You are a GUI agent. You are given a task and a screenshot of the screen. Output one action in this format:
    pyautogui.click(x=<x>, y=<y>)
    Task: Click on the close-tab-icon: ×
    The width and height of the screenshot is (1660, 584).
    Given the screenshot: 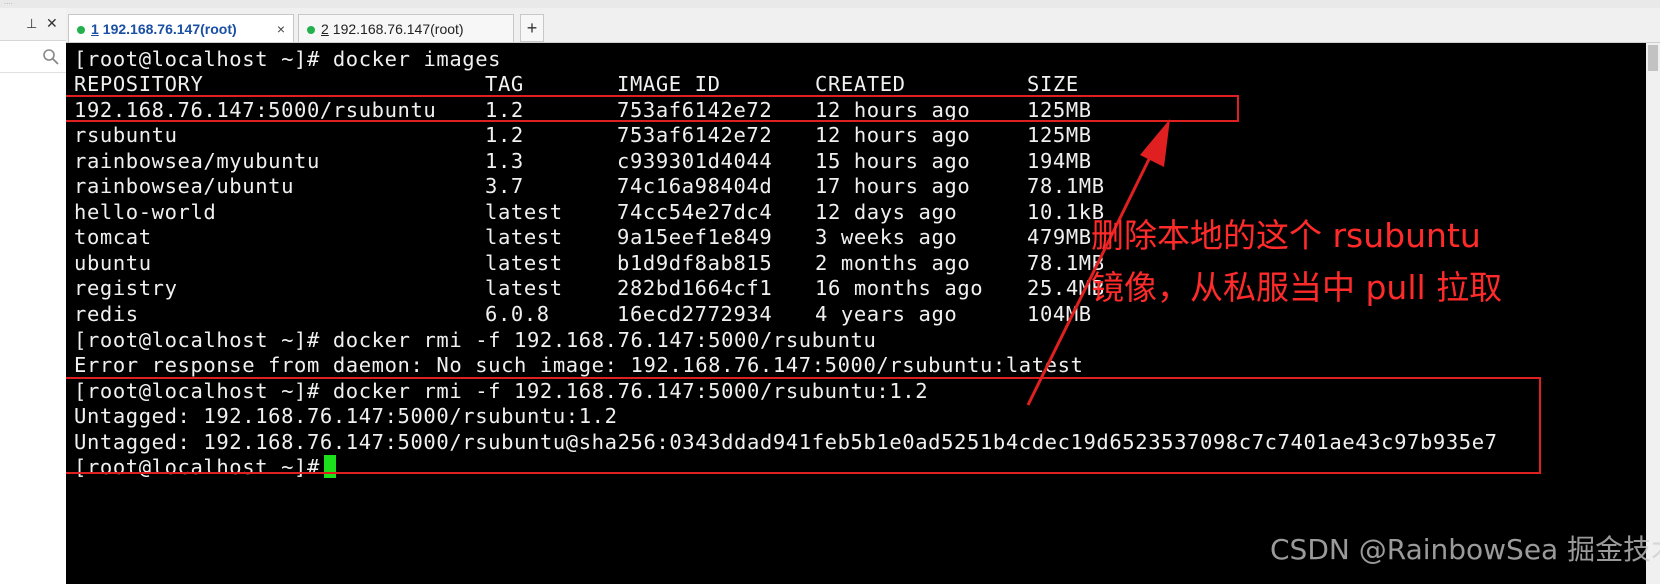 What is the action you would take?
    pyautogui.click(x=281, y=29)
    